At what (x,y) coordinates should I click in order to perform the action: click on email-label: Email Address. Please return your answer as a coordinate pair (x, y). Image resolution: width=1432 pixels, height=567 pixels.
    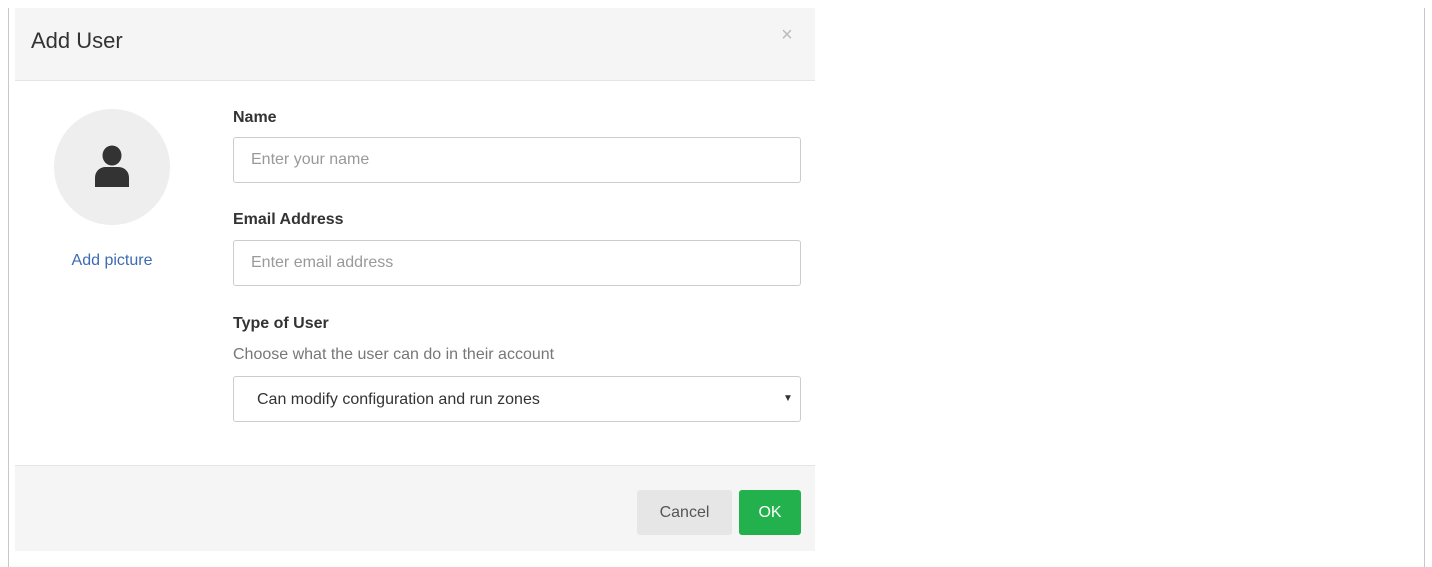
    Looking at the image, I should click on (288, 219).